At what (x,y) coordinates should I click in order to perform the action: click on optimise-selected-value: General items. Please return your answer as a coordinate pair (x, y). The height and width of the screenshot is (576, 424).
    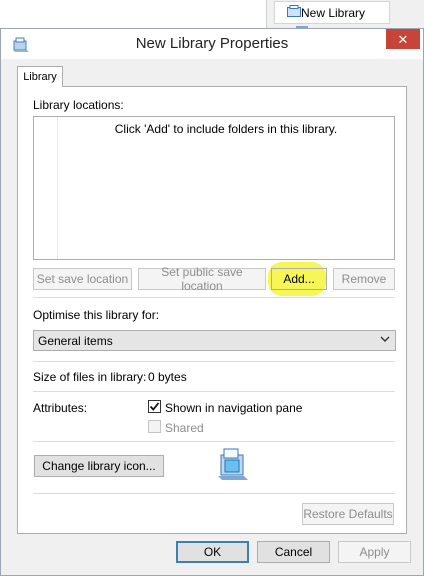
    Looking at the image, I should click on (75, 340).